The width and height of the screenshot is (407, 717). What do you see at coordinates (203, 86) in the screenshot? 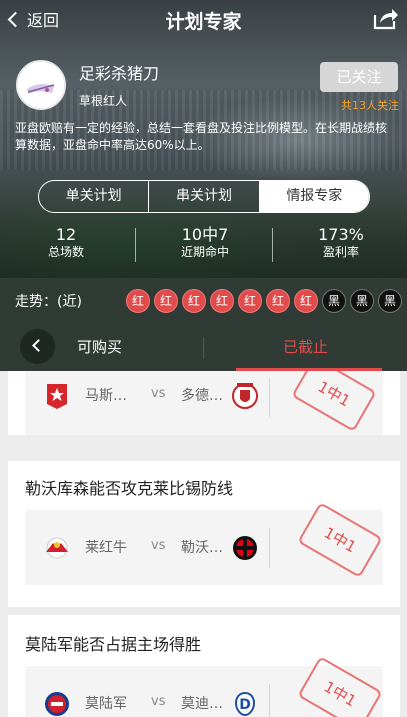
I see `expert-profile: 足彩杀猪刀 草根红人 已关注 共13人关注` at bounding box center [203, 86].